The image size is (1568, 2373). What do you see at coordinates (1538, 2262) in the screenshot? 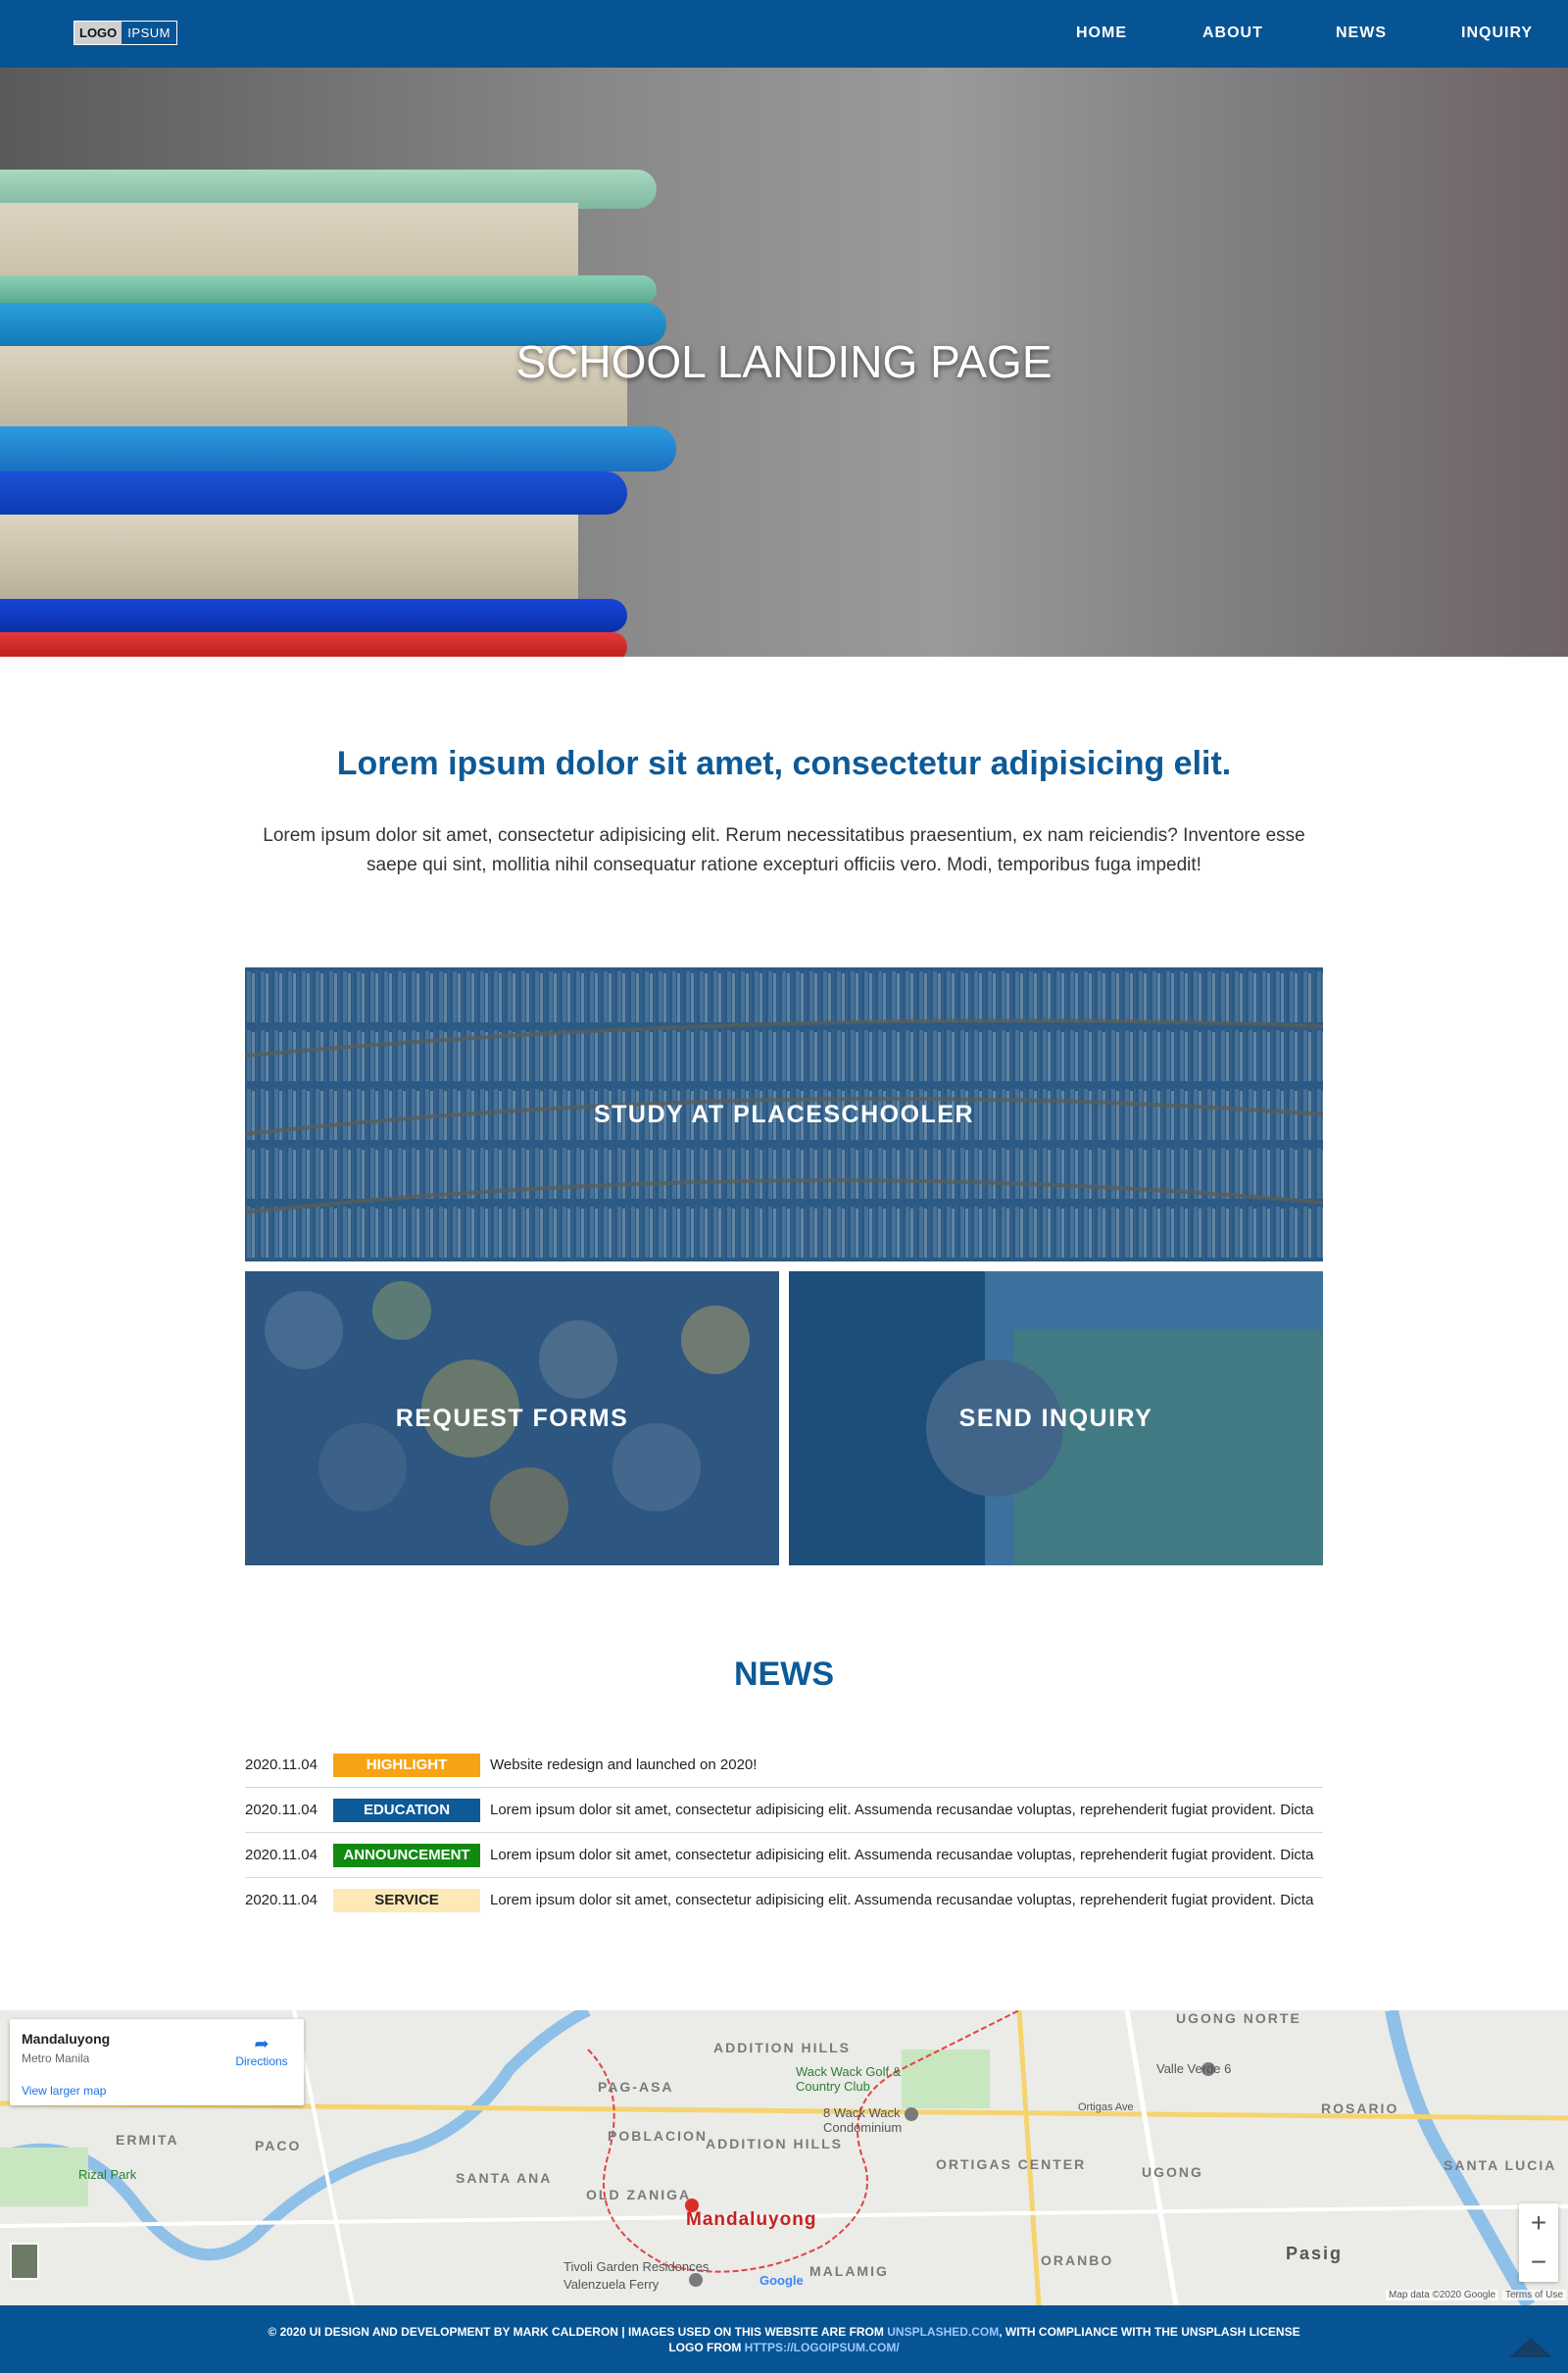
I see `zoom-out-icon: −` at bounding box center [1538, 2262].